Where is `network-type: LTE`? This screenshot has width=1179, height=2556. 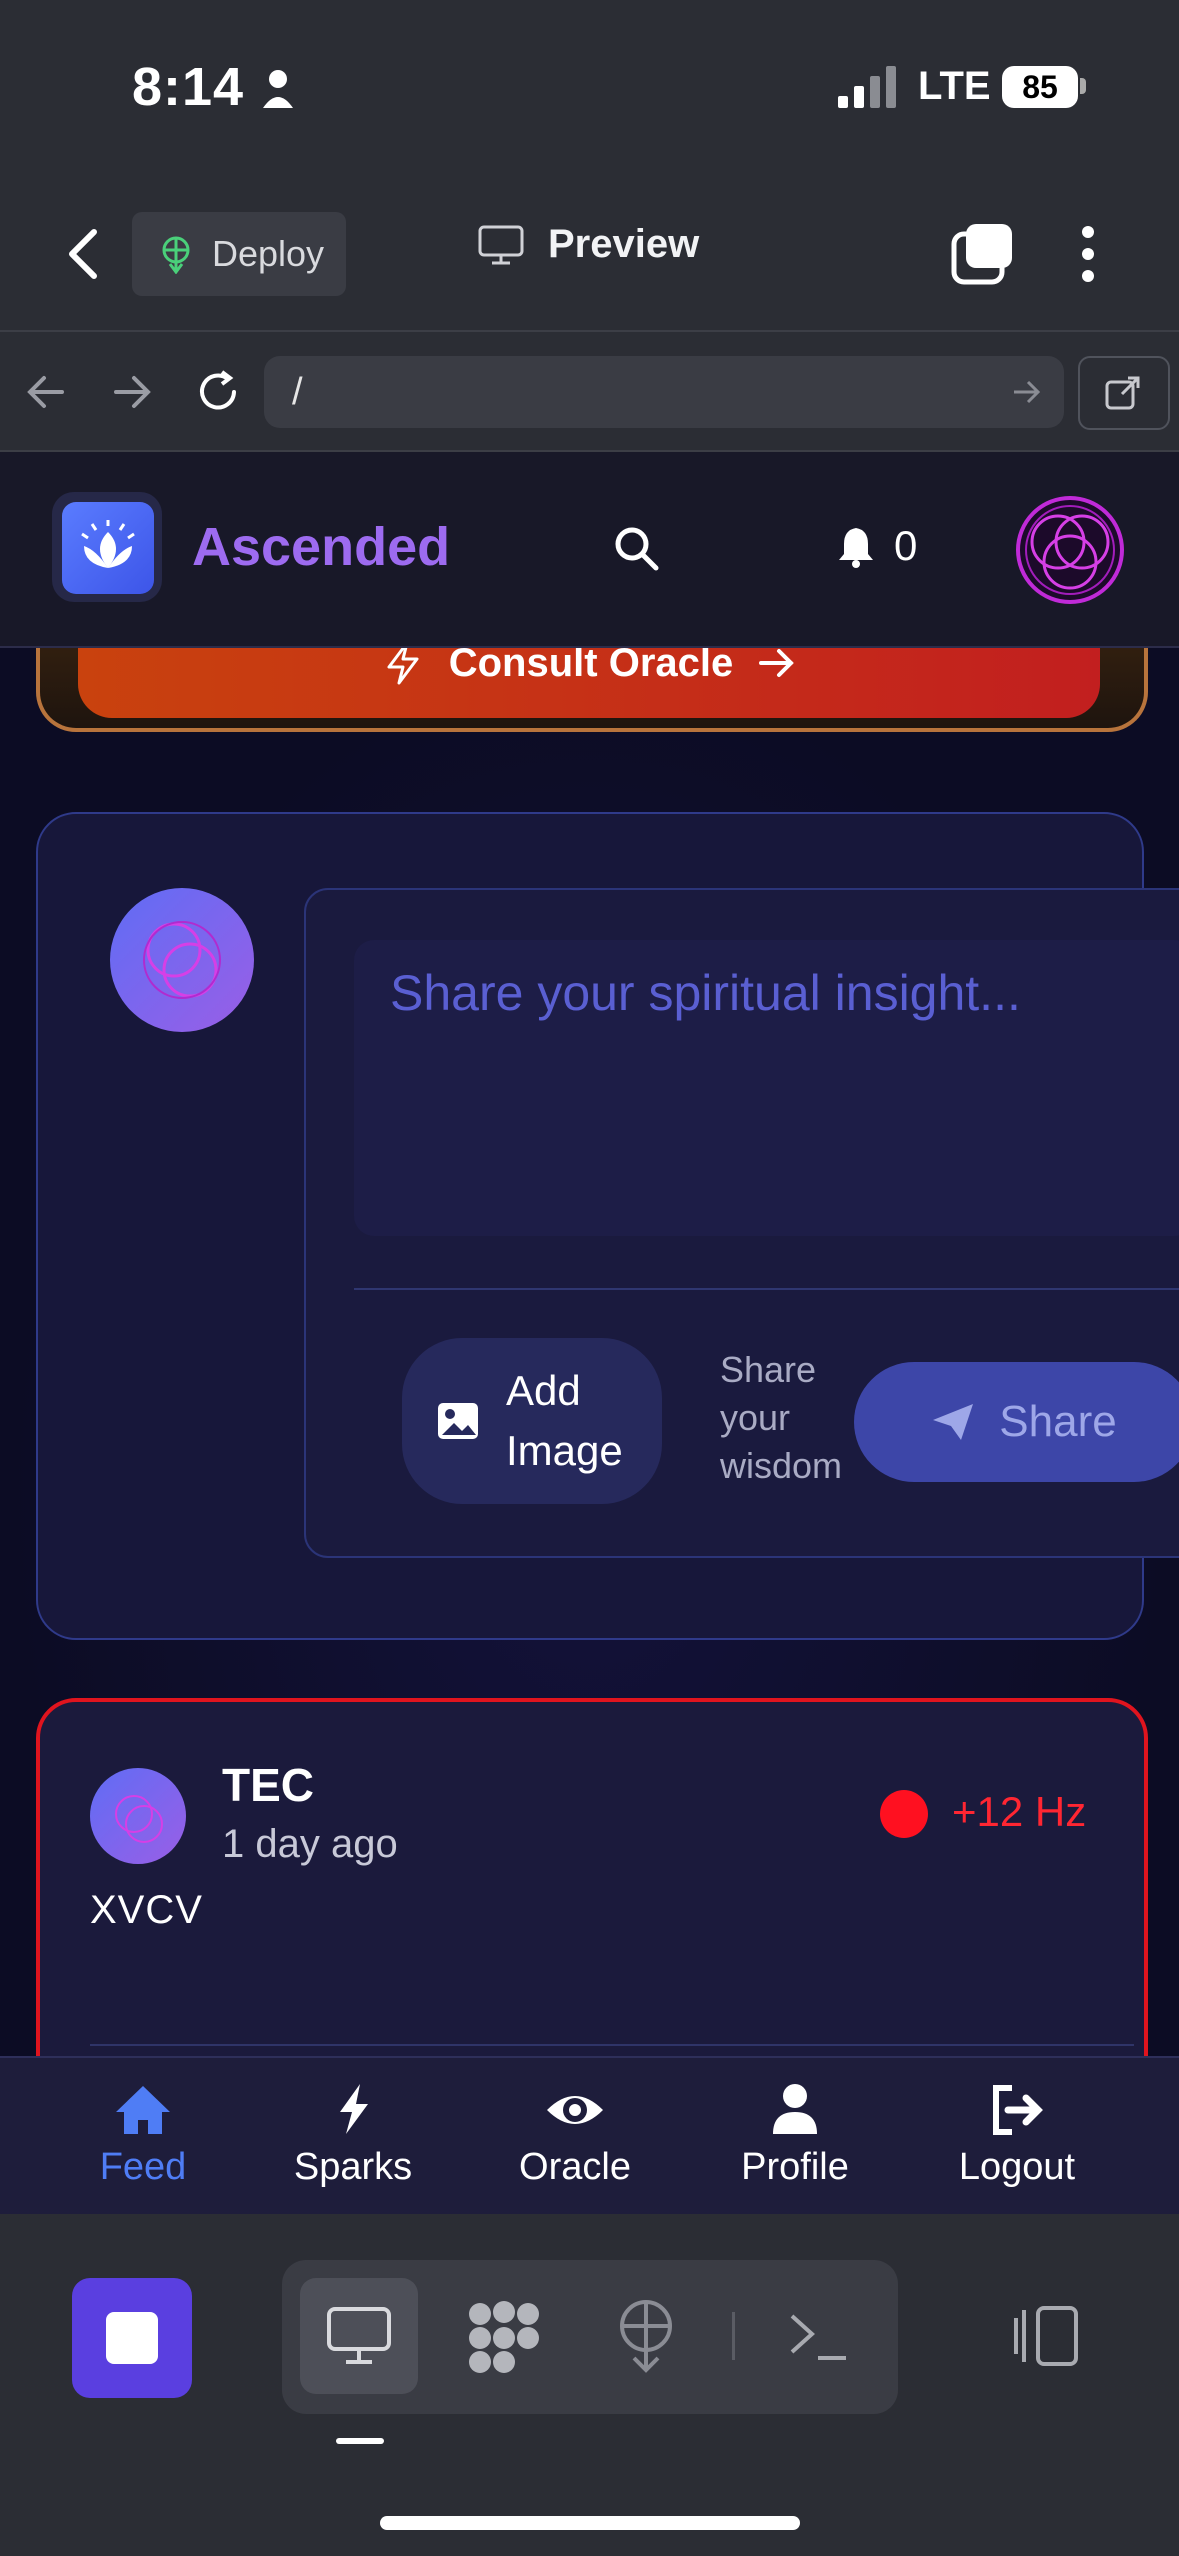
network-type: LTE is located at coordinates (954, 86).